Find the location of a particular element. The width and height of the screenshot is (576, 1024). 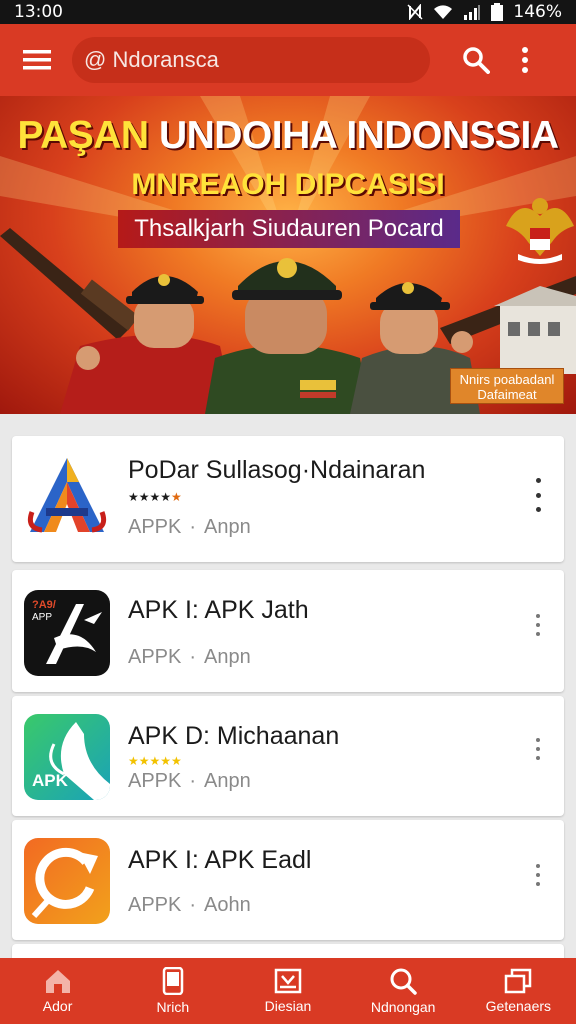

nav-item-downloads: Diesian is located at coordinates (287, 991).